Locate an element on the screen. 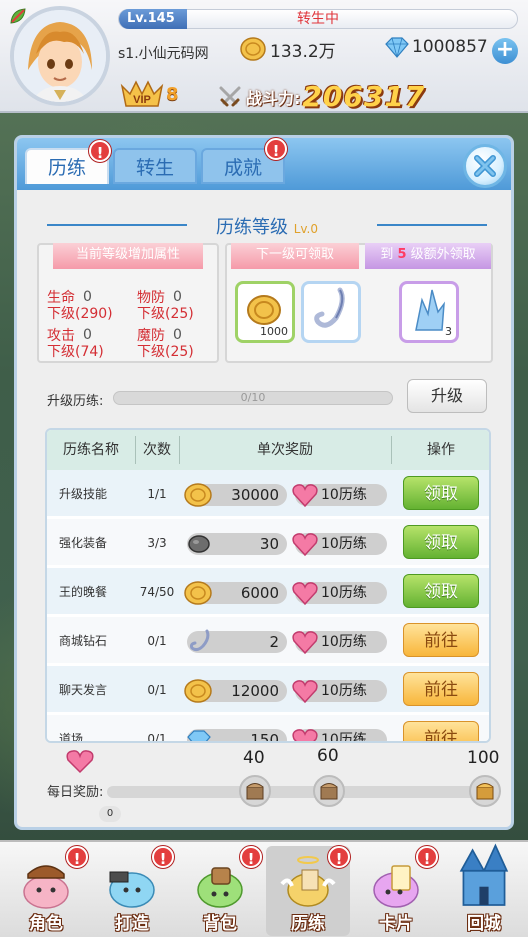 The image size is (528, 937). nav-label: 回城 is located at coordinates (484, 924).